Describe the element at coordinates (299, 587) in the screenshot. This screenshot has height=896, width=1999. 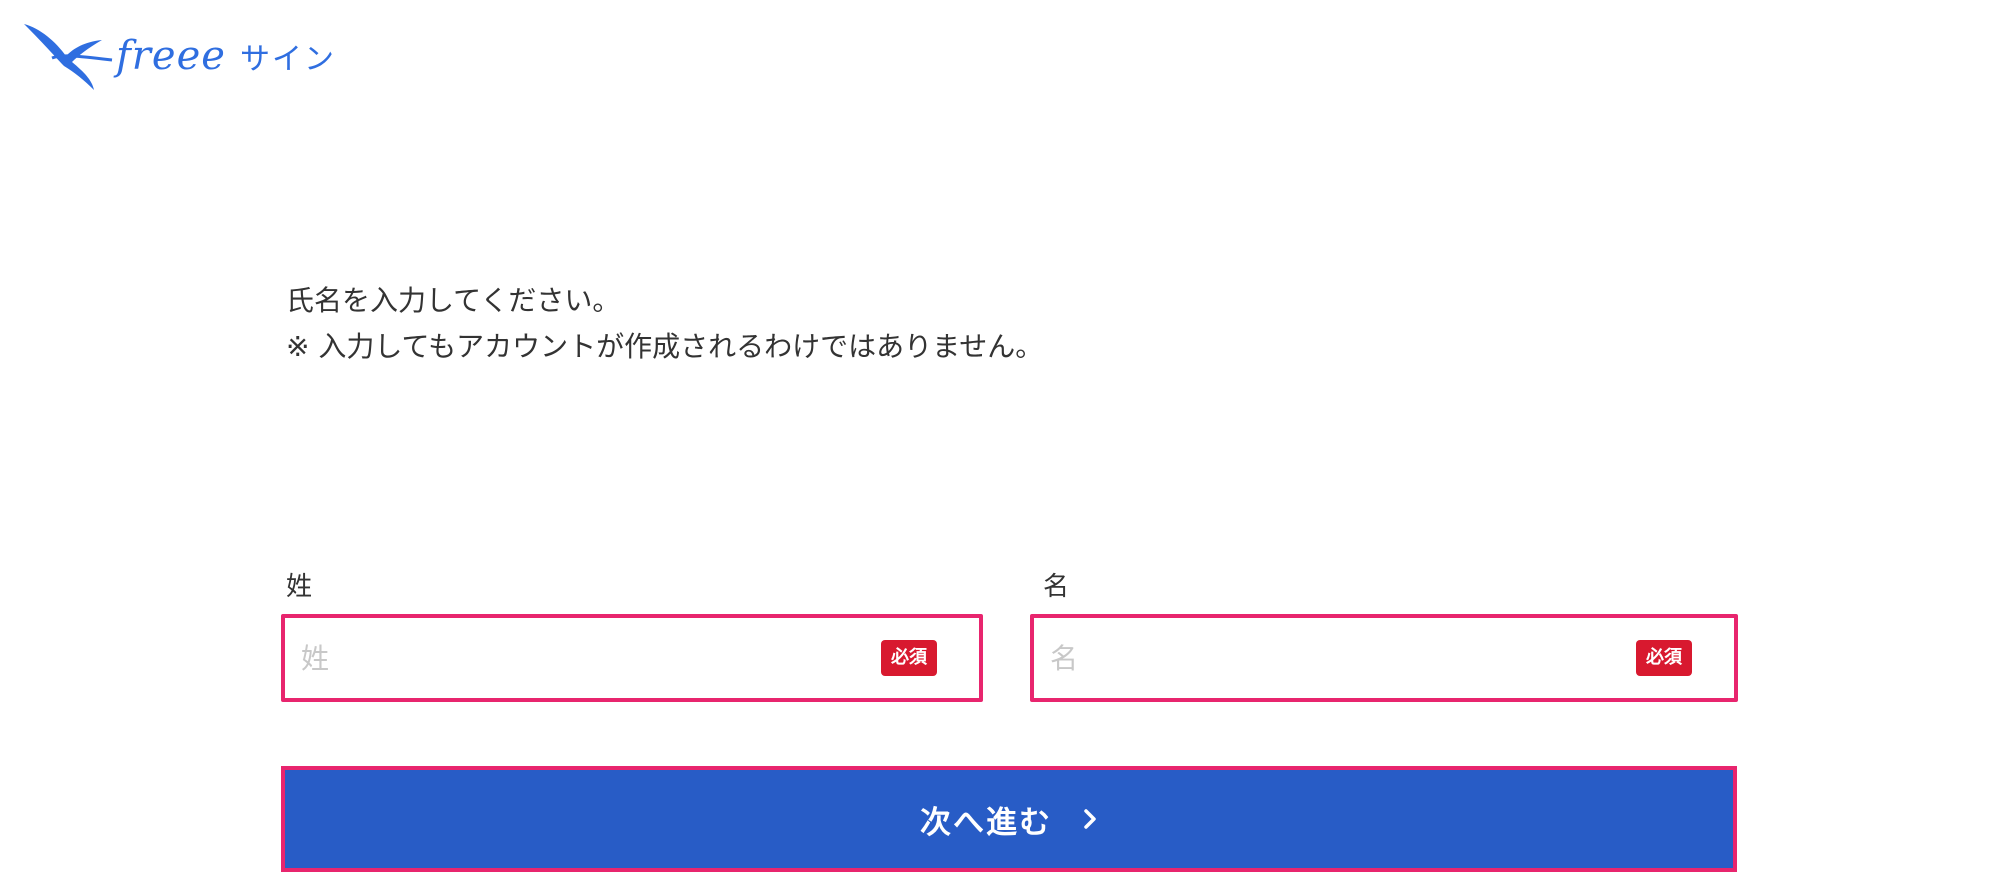
I see `last-name-label: 姓` at that location.